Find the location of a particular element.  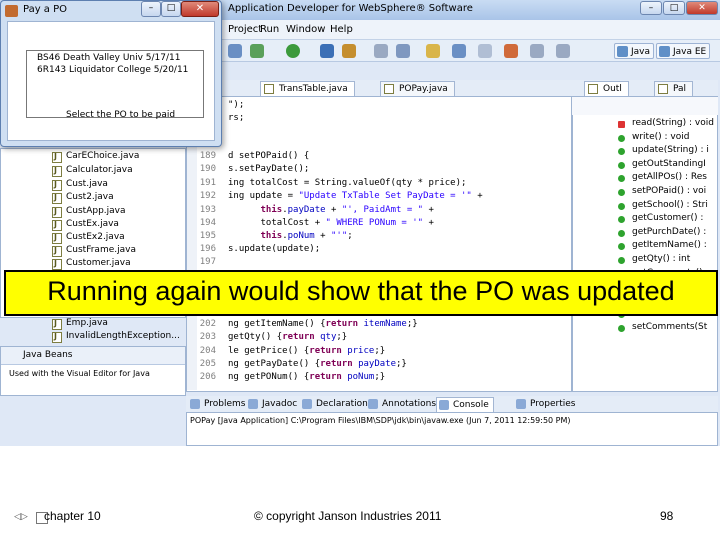

file-item: CustEx.java is located at coordinates (85, 225).